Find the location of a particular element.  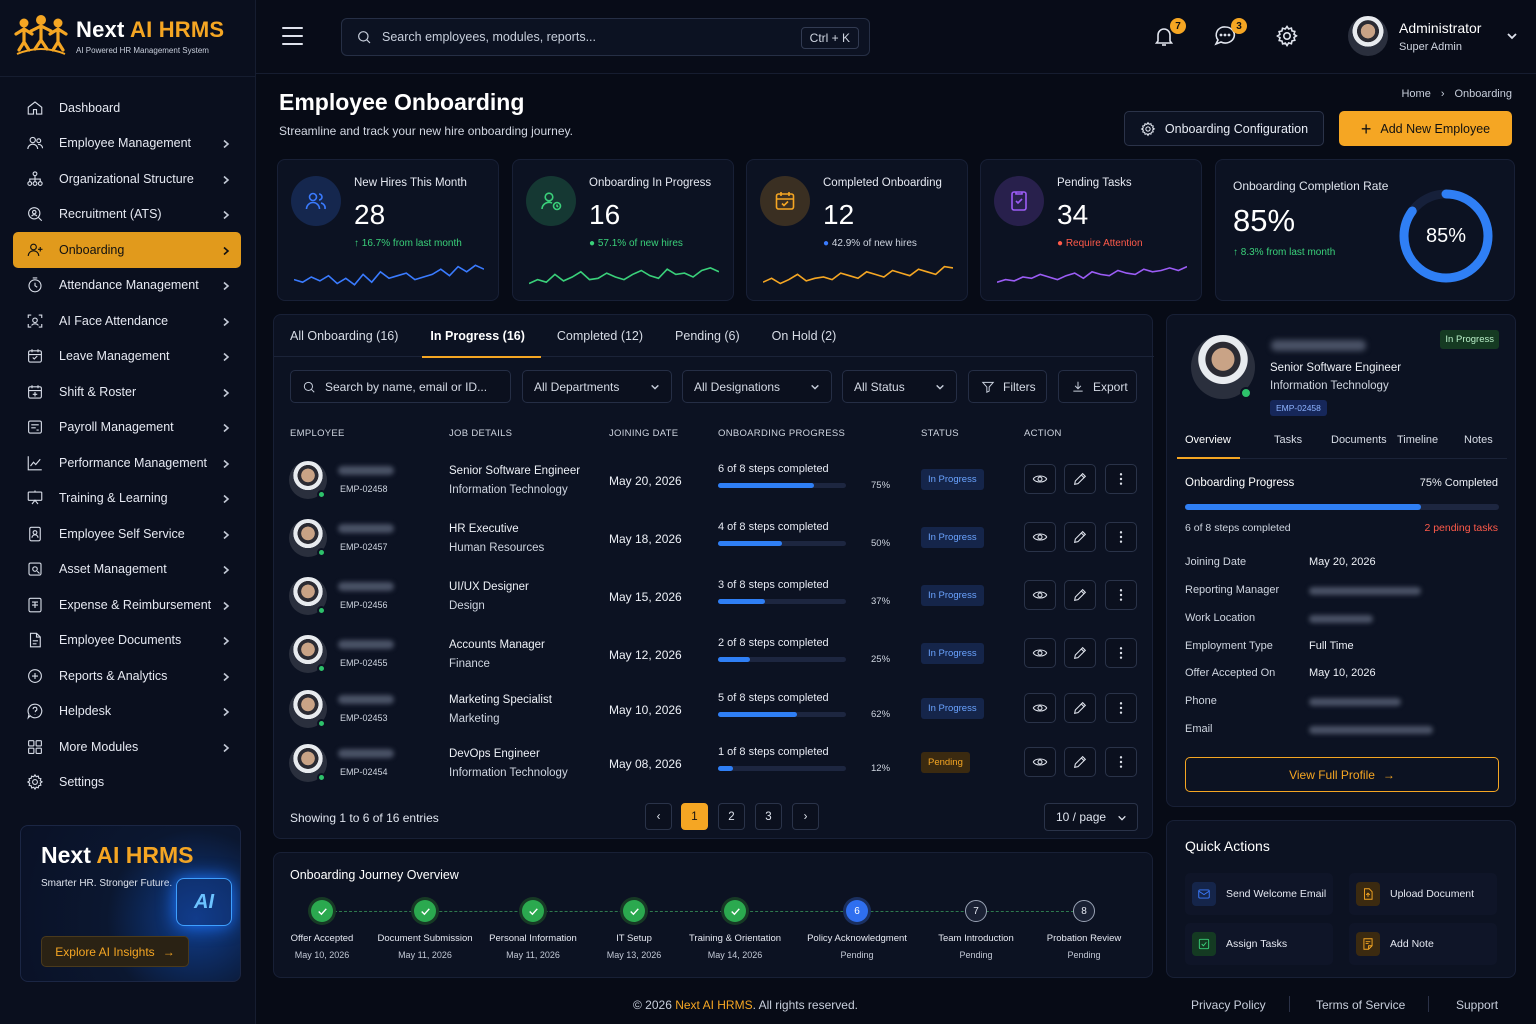

breadcrumb-home: Home is located at coordinates (1415, 94).